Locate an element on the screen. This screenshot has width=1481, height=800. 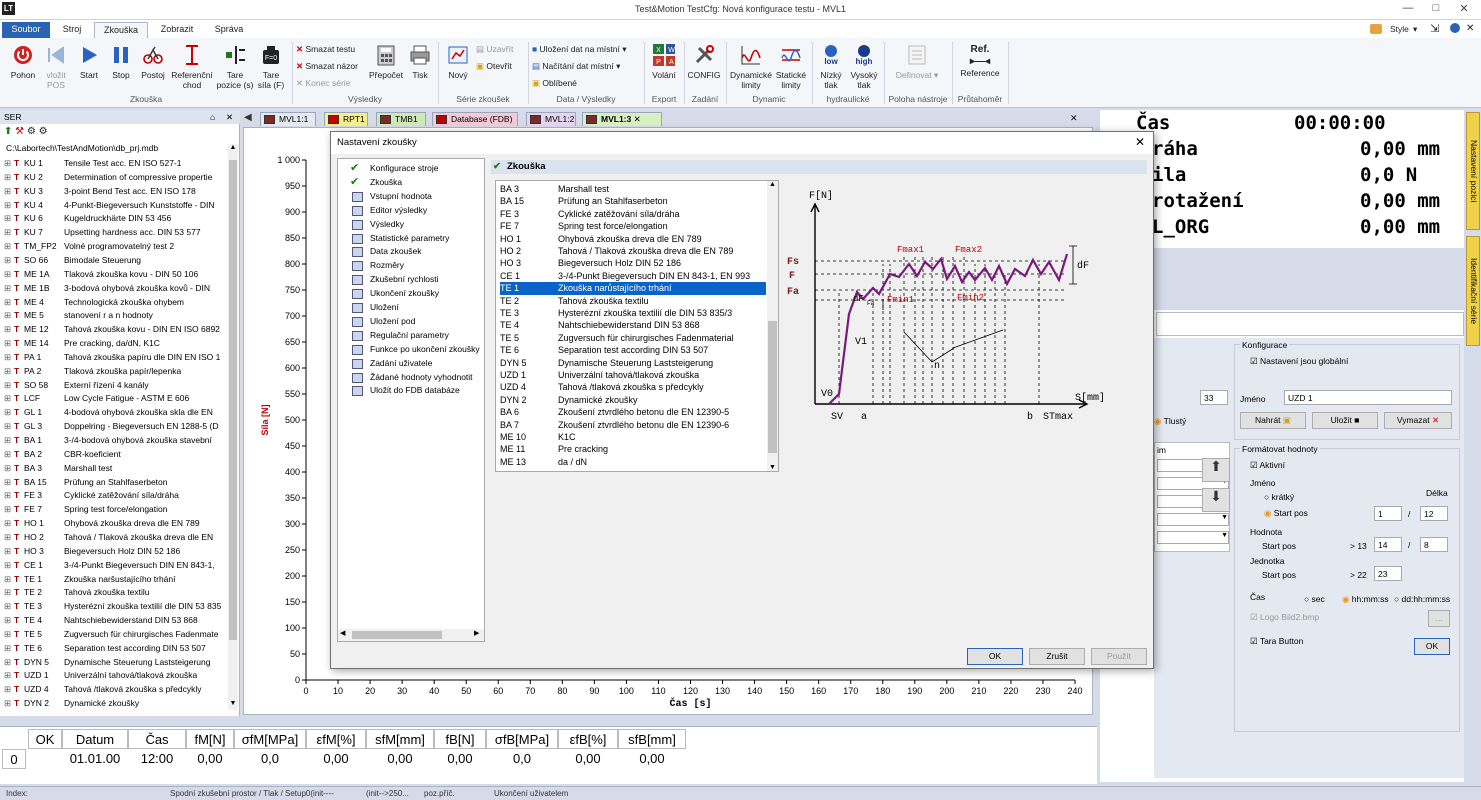
table-header-cell: εfB[%] is located at coordinates (588, 739).